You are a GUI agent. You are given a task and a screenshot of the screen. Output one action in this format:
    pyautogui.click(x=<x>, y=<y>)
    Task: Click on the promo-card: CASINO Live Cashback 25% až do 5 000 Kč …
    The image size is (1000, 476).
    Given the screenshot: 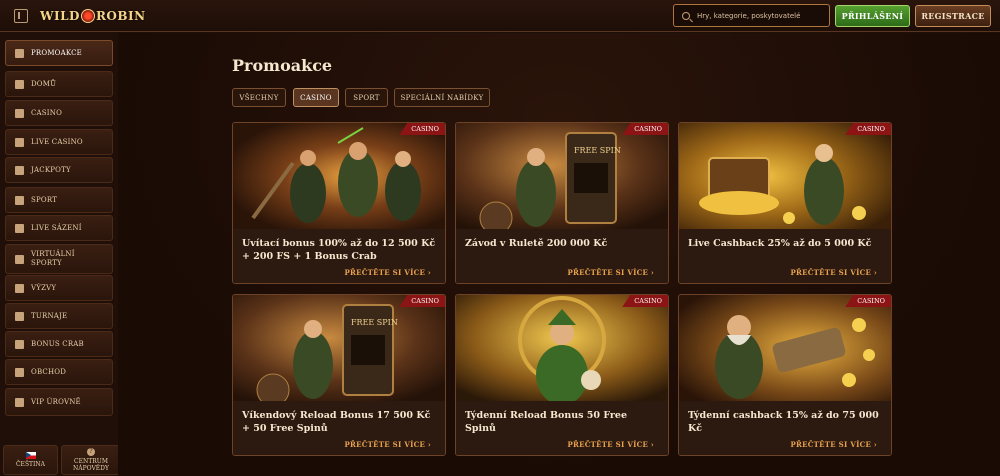 What is the action you would take?
    pyautogui.click(x=785, y=203)
    